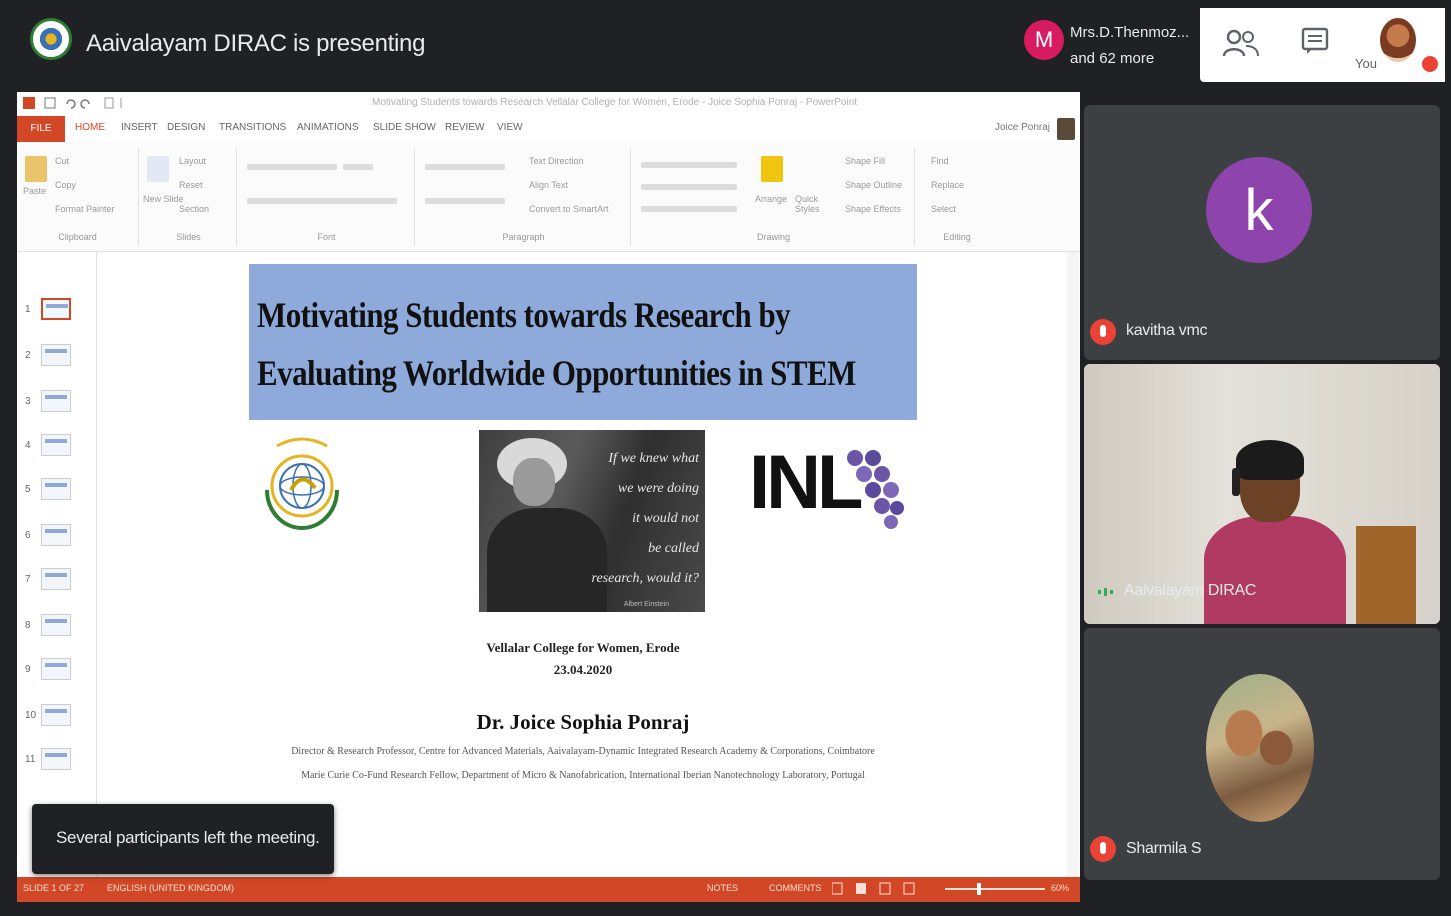 This screenshot has width=1451, height=916. Describe the element at coordinates (947, 185) in the screenshot. I see `replace-button: Replace` at that location.